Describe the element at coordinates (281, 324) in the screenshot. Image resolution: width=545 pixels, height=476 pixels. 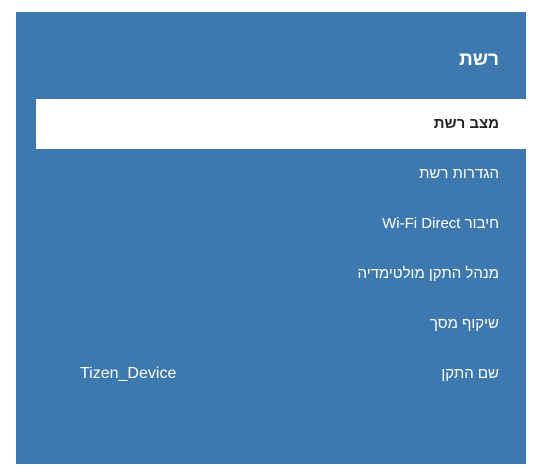
I see `menu-item-screen-mirroring: שיקוף מסך` at that location.